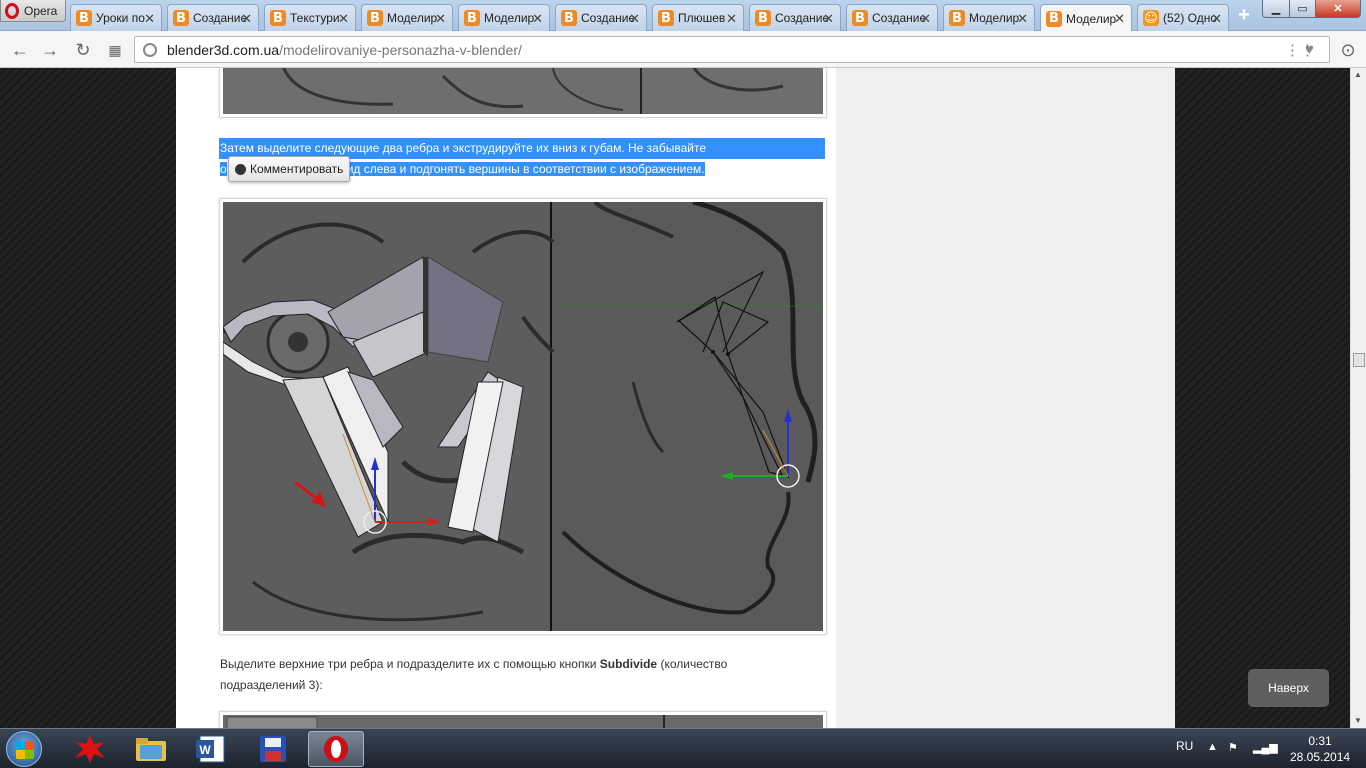 This screenshot has width=1366, height=768. I want to click on back-icon: ←, so click(20, 50).